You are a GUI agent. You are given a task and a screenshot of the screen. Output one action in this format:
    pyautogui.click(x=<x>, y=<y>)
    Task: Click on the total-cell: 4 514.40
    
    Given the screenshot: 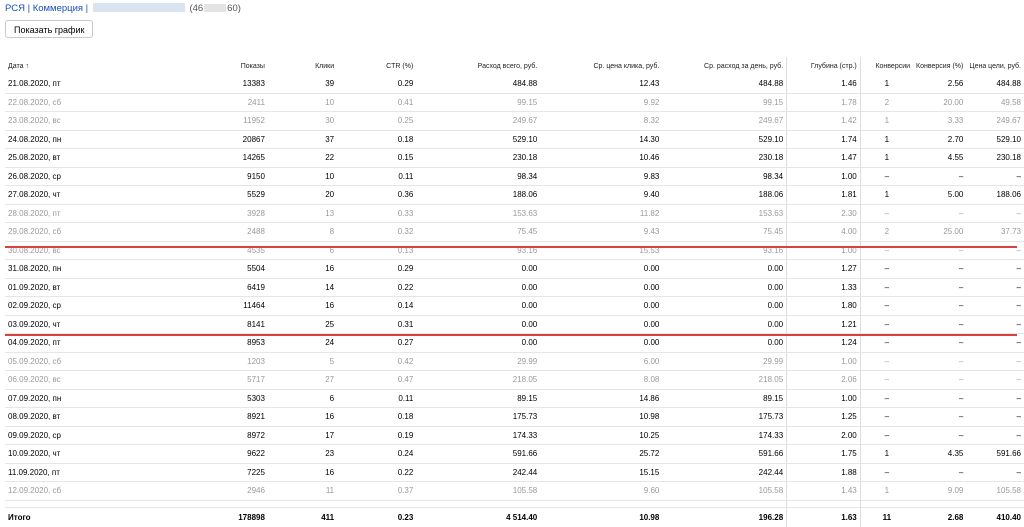 What is the action you would take?
    pyautogui.click(x=522, y=517)
    